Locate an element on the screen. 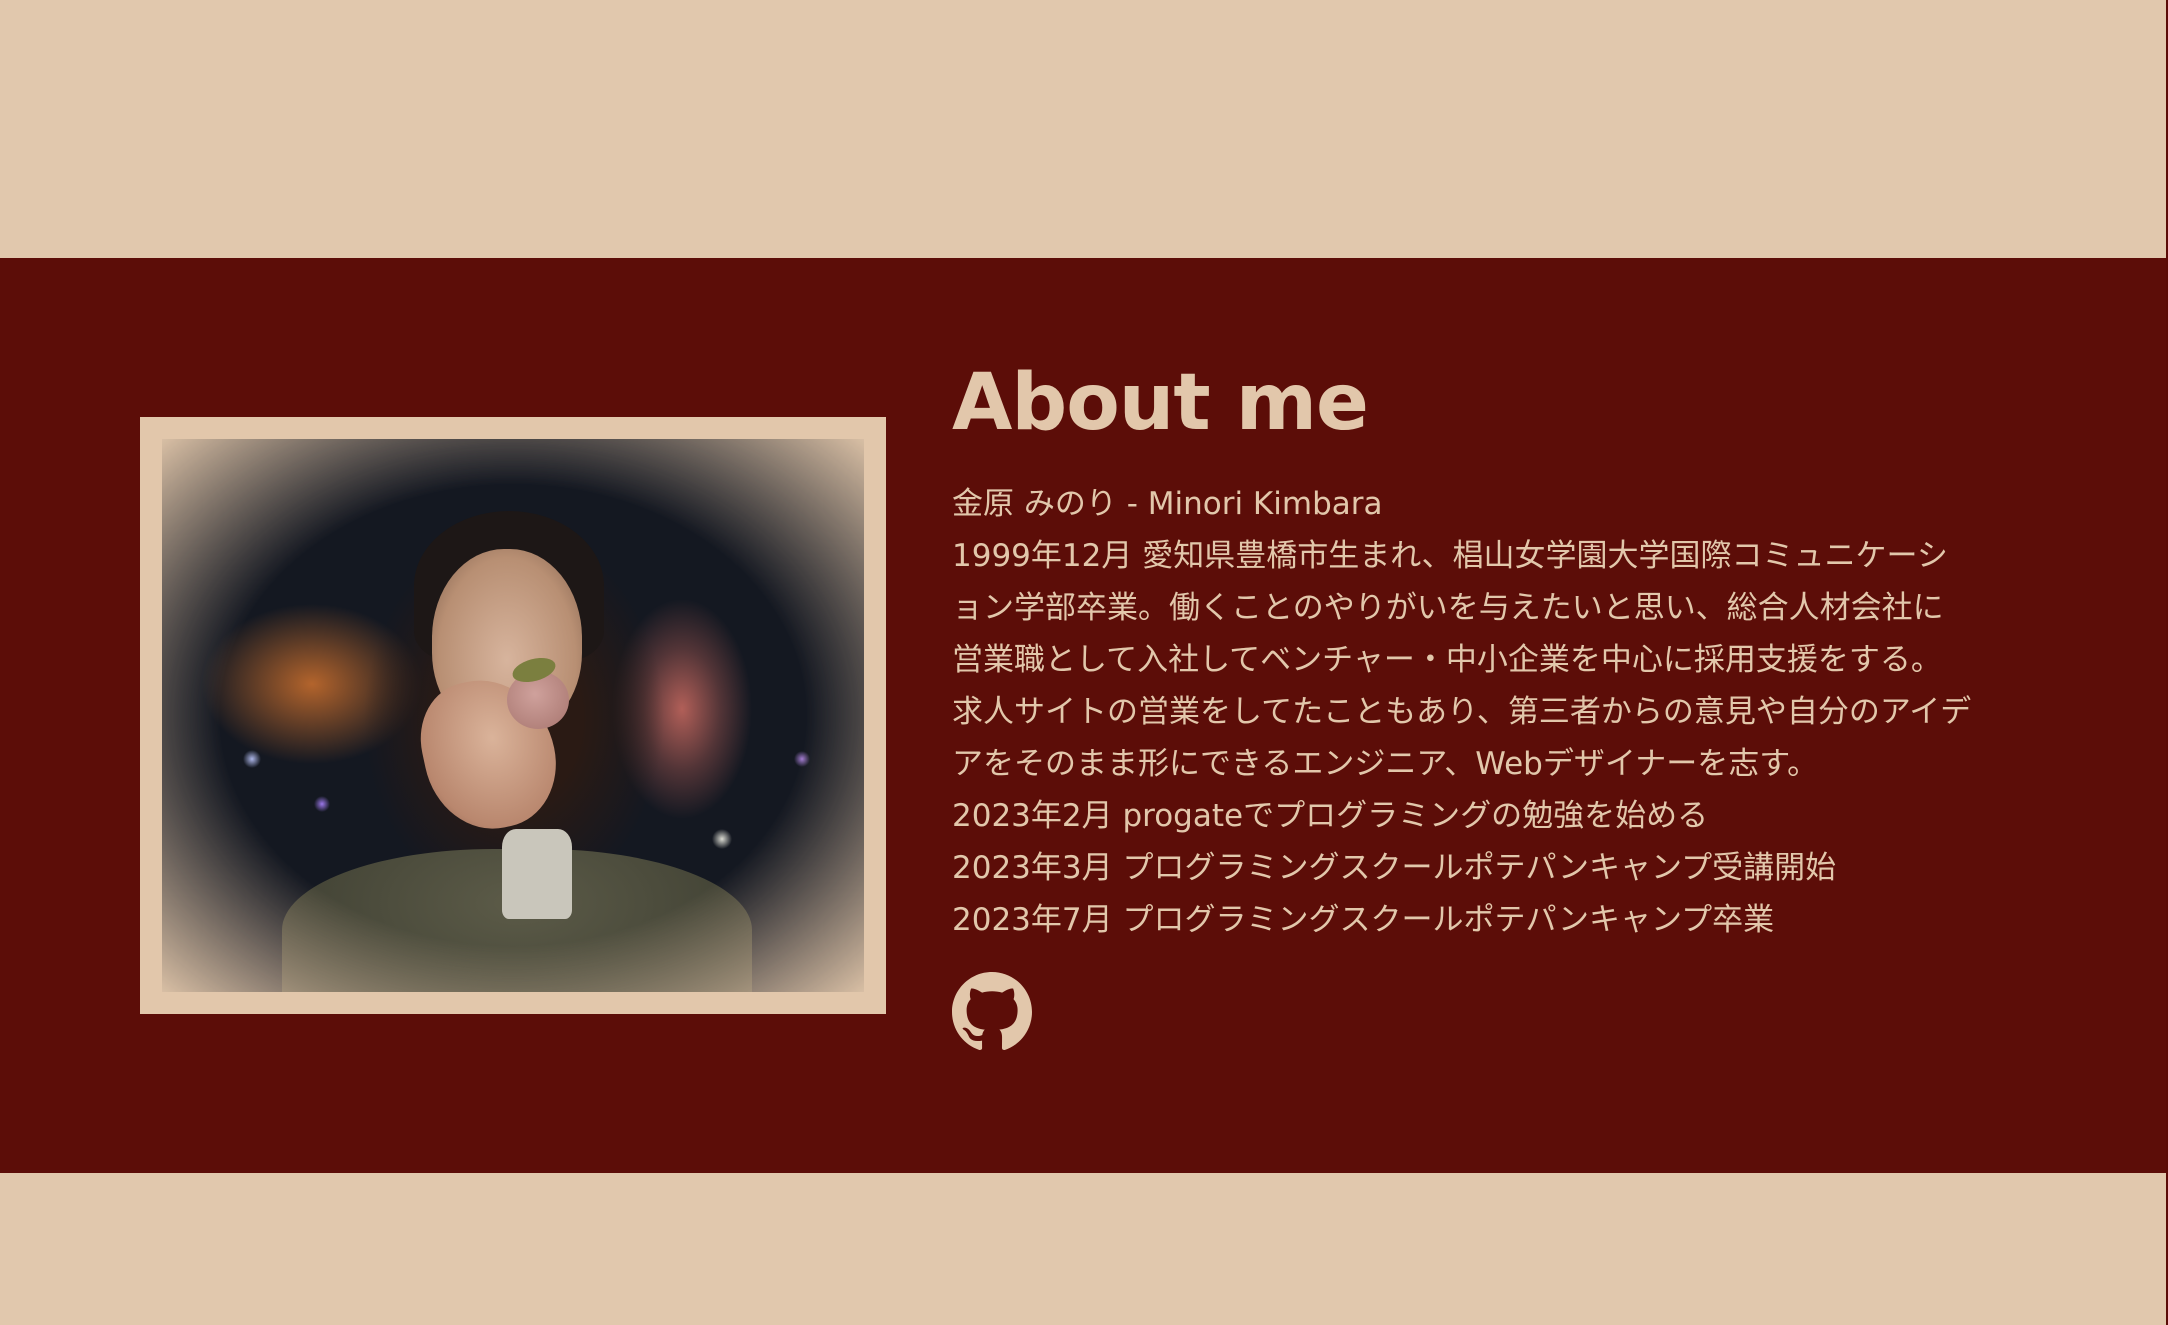  bio-line: 求人サイトの営業をしてたこともあり、第三者からの意見や自分のアイデ is located at coordinates (1462, 712).